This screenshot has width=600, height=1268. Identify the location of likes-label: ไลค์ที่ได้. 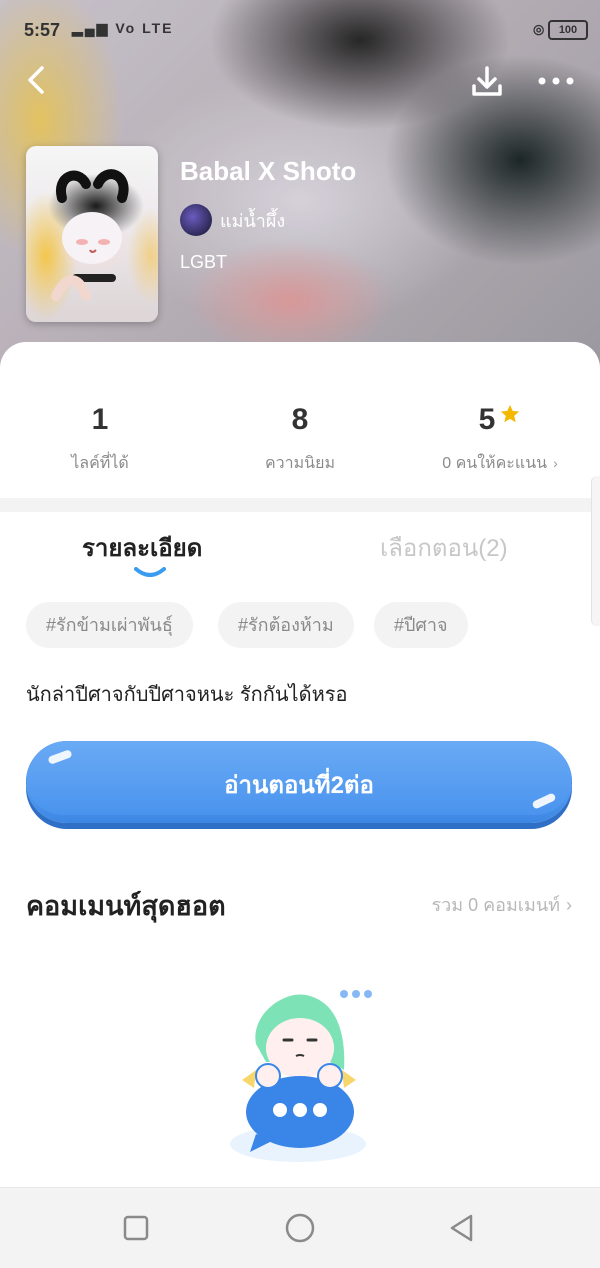
(100, 463).